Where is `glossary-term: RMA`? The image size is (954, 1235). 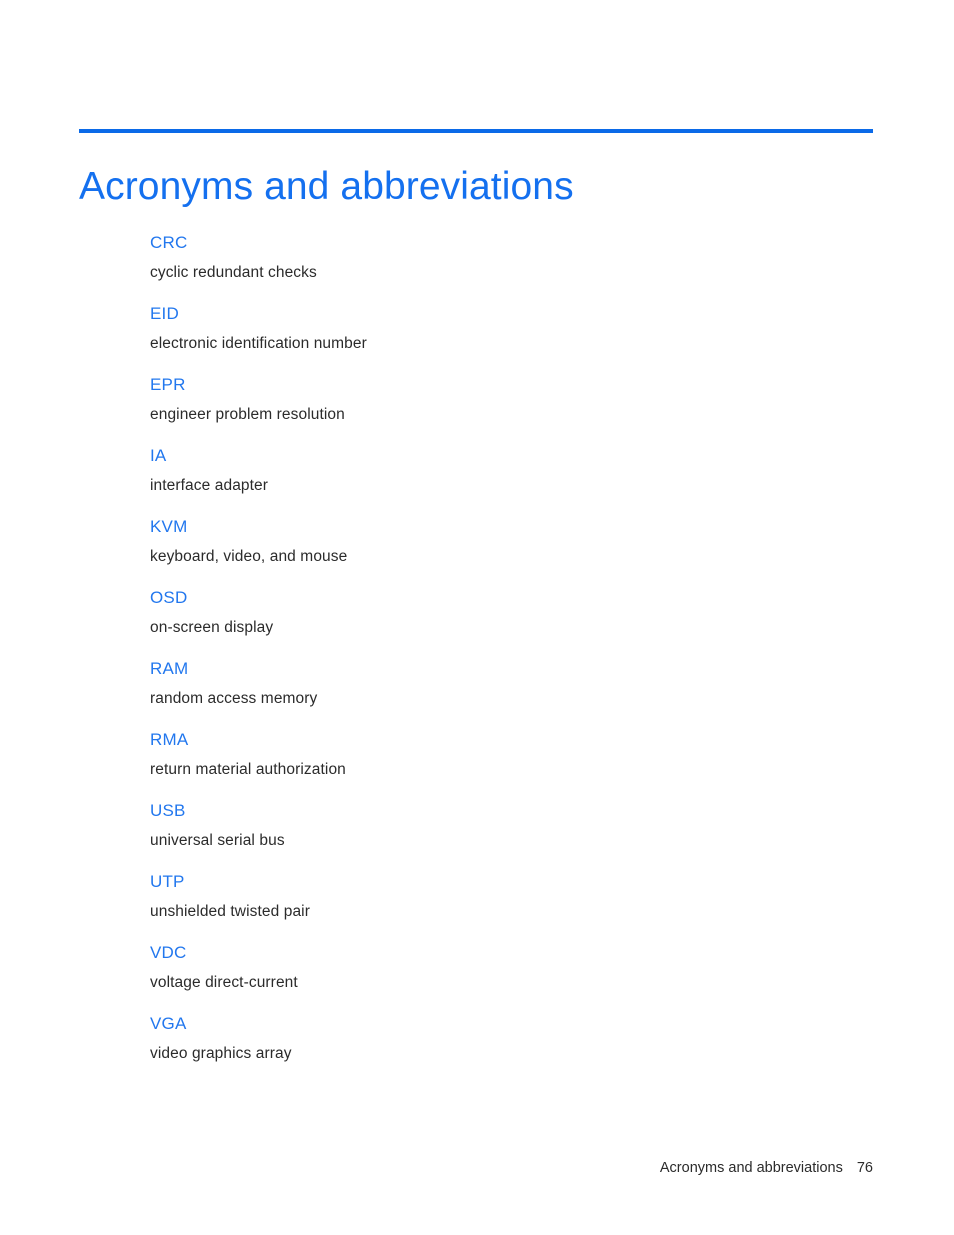 glossary-term: RMA is located at coordinates (169, 739).